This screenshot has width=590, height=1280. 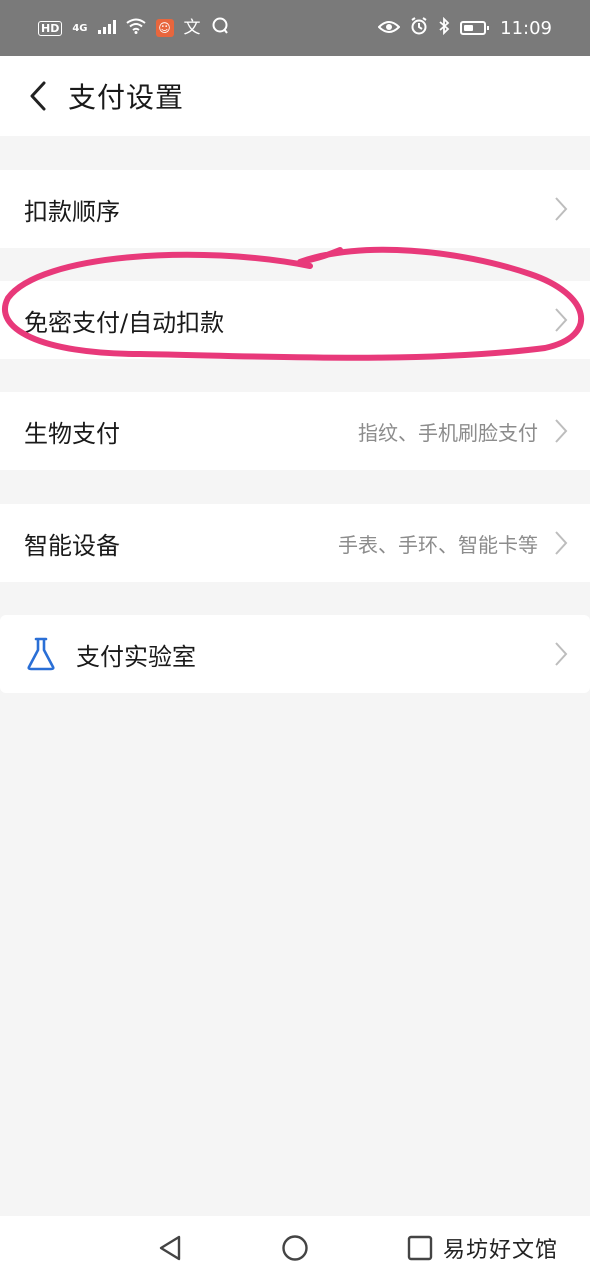 I want to click on hd-indicator: HD, so click(x=50, y=28).